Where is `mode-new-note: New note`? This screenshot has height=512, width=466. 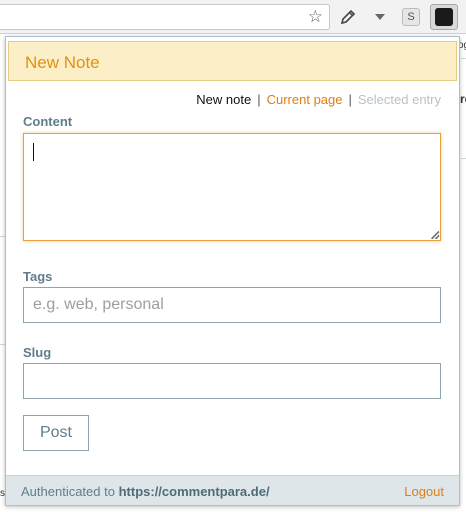
mode-new-note: New note is located at coordinates (223, 99).